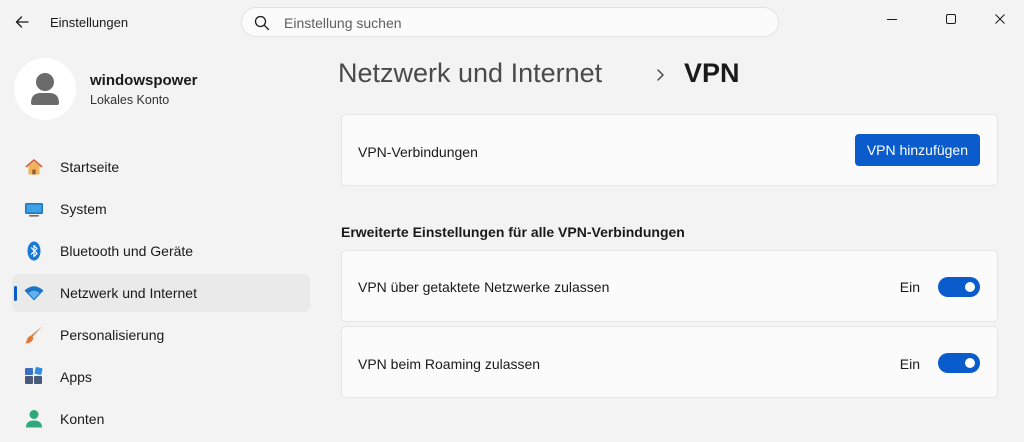 Image resolution: width=1024 pixels, height=442 pixels. I want to click on title-bar: Einstellungen, so click(512, 24).